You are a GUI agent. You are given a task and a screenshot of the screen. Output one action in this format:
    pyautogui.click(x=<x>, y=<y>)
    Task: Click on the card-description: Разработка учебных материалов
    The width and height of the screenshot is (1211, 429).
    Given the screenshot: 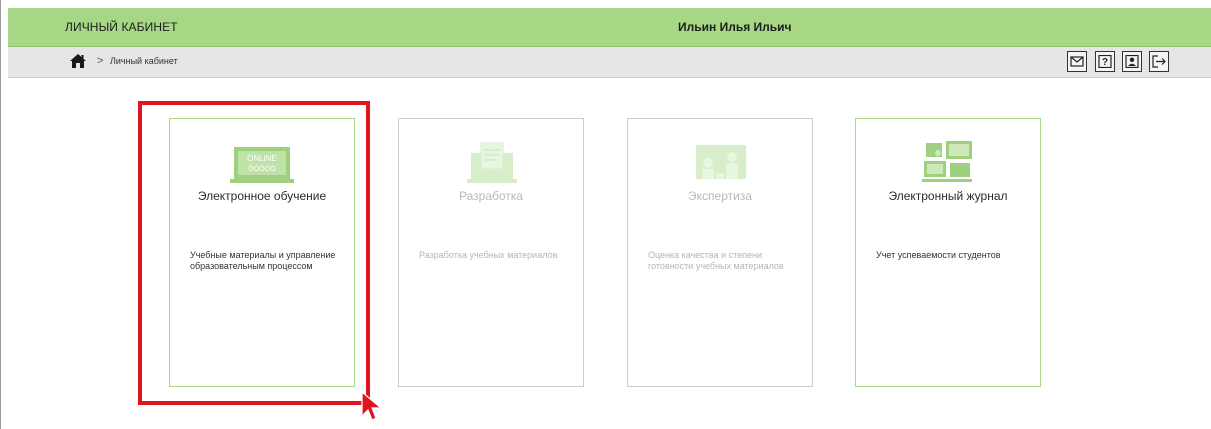 What is the action you would take?
    pyautogui.click(x=488, y=255)
    